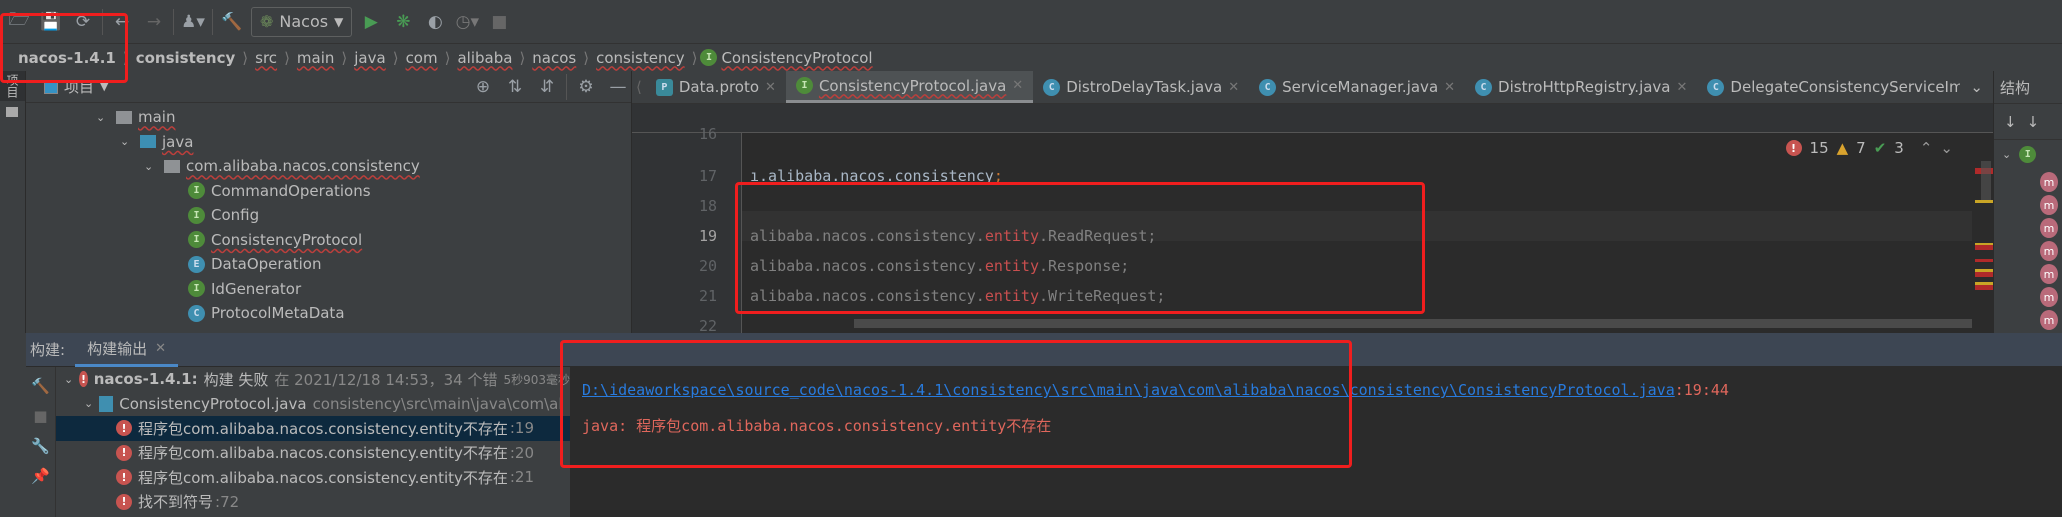  I want to click on minimize-icon: —, so click(618, 87).